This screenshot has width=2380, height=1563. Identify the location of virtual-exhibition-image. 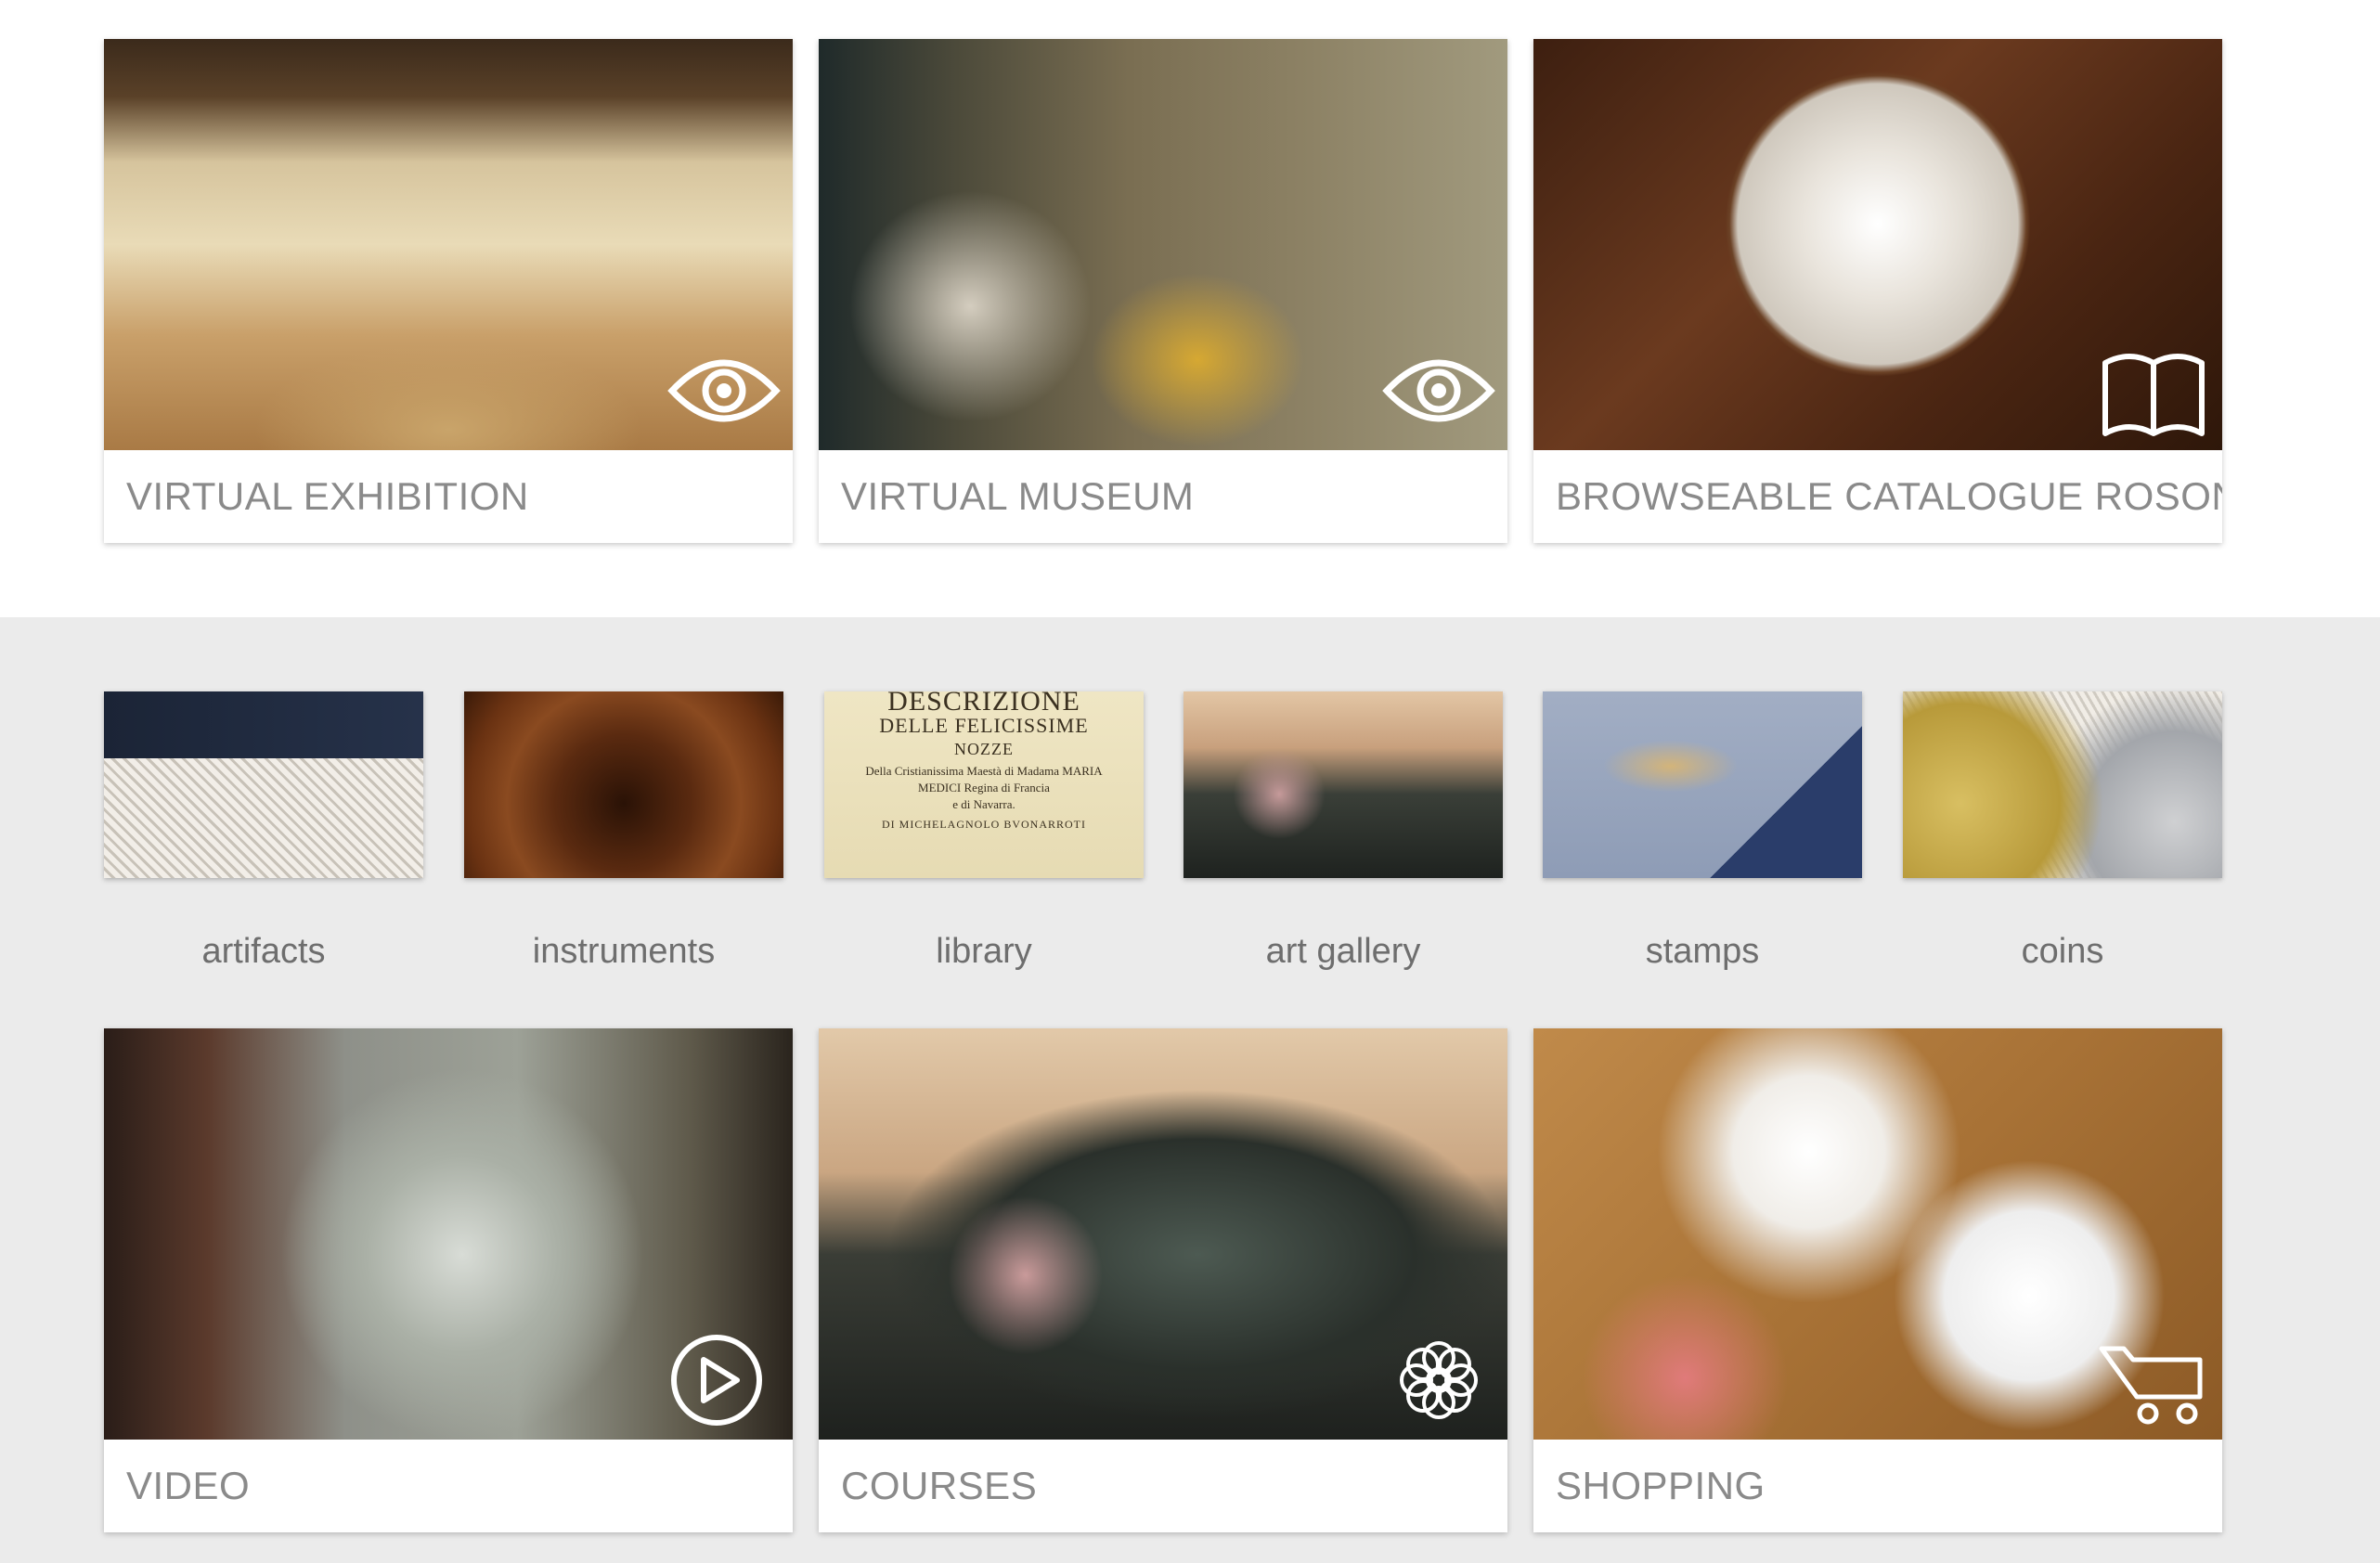
(448, 244).